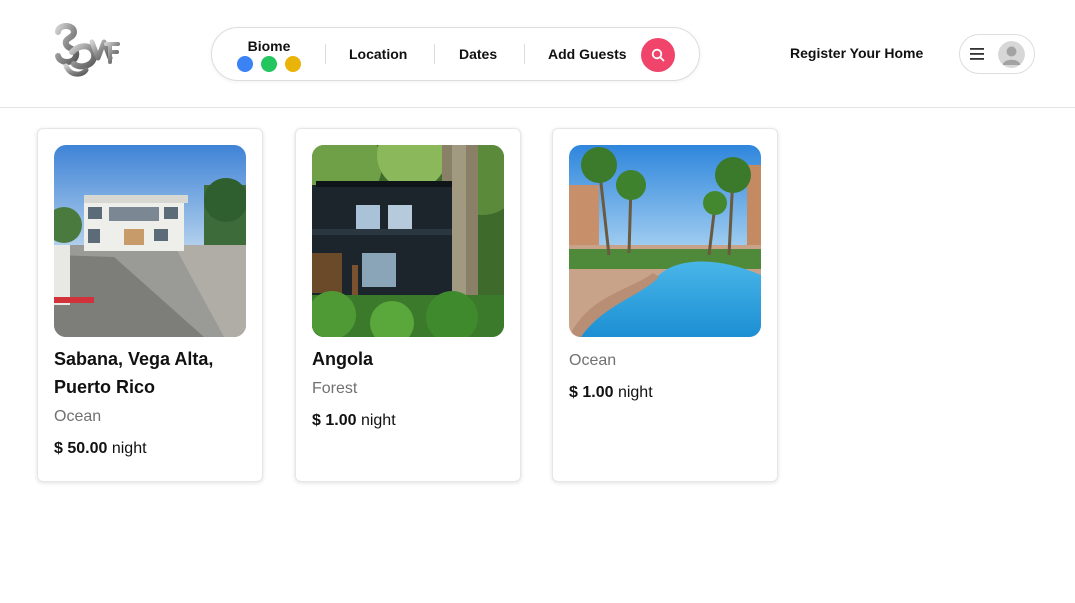 The height and width of the screenshot is (603, 1075). What do you see at coordinates (378, 54) in the screenshot?
I see `location-filter: Location` at bounding box center [378, 54].